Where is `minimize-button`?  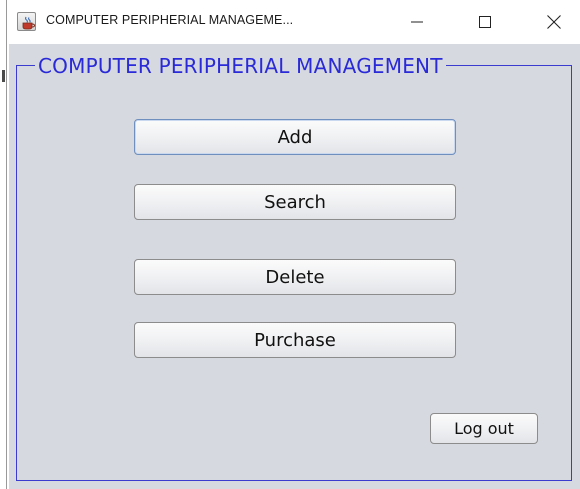
minimize-button is located at coordinates (417, 22).